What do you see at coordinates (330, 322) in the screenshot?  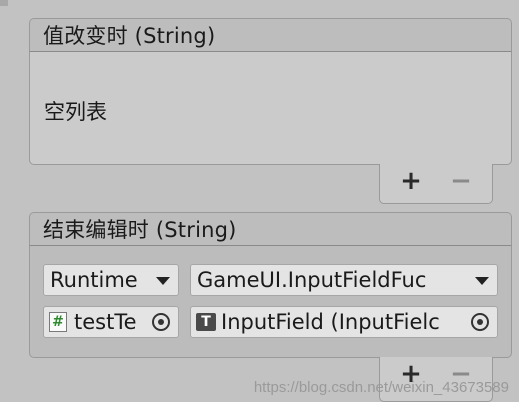 I see `argument-value: InputField (InputFielc` at bounding box center [330, 322].